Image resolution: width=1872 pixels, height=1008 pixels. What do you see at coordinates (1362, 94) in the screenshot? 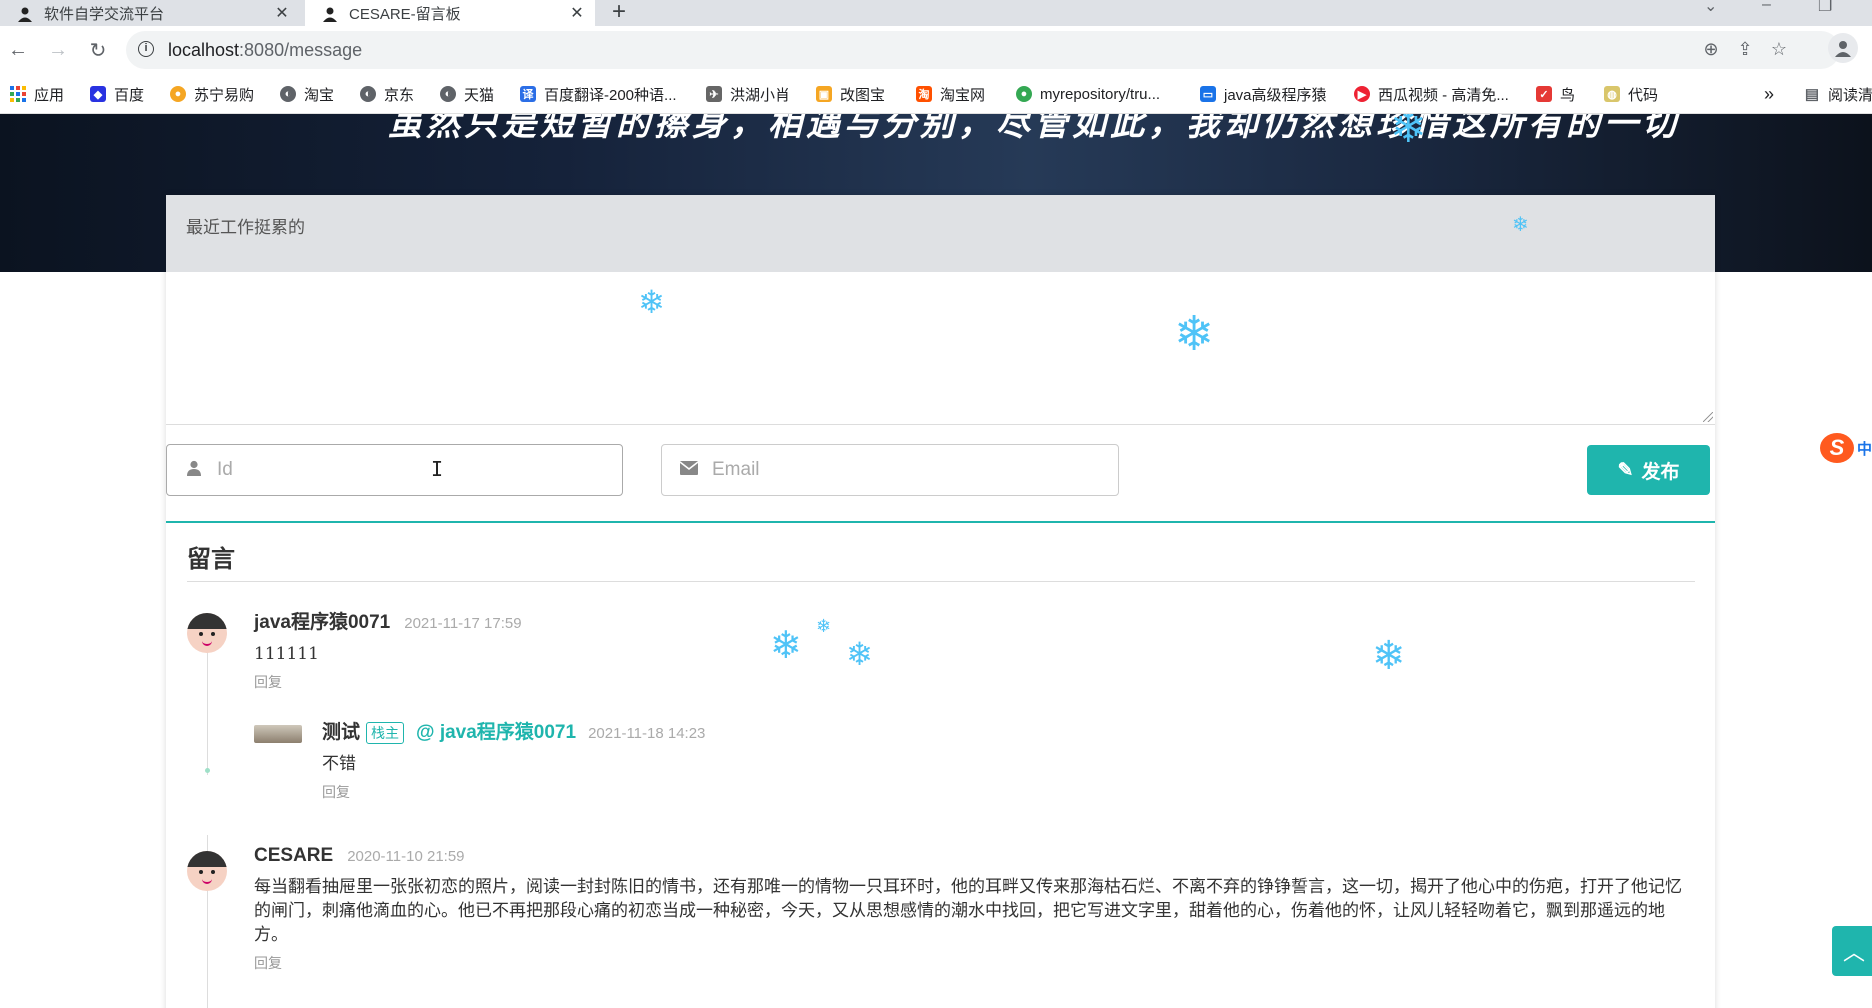
I see `xigua-icon: ▶` at bounding box center [1362, 94].